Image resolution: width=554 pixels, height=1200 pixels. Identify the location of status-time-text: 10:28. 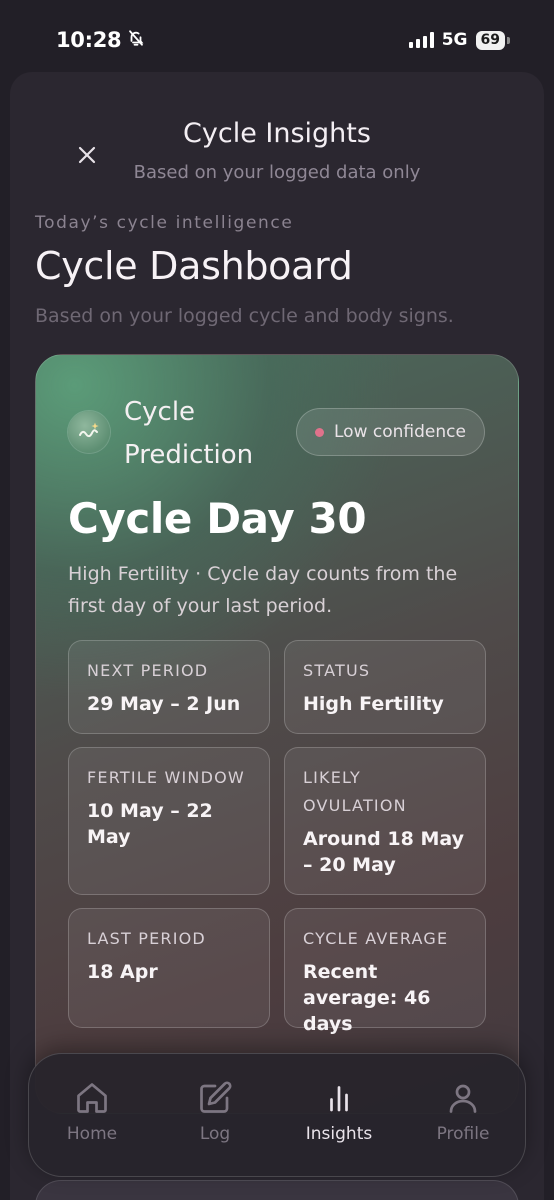
(89, 40).